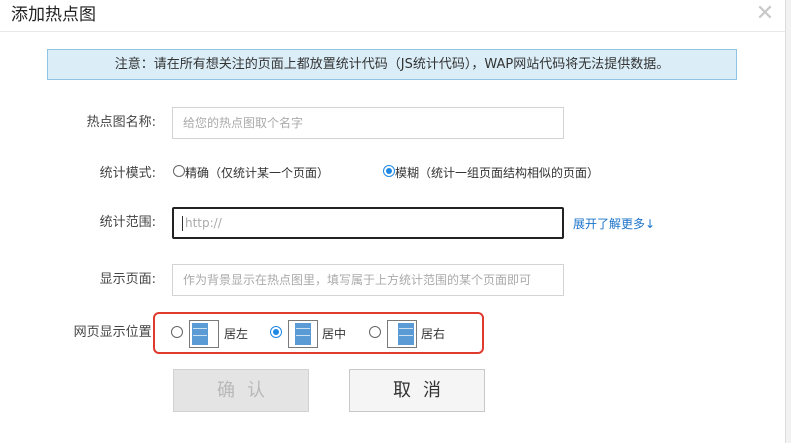 The width and height of the screenshot is (791, 443). What do you see at coordinates (179, 171) in the screenshot?
I see `mode-exact-radio` at bounding box center [179, 171].